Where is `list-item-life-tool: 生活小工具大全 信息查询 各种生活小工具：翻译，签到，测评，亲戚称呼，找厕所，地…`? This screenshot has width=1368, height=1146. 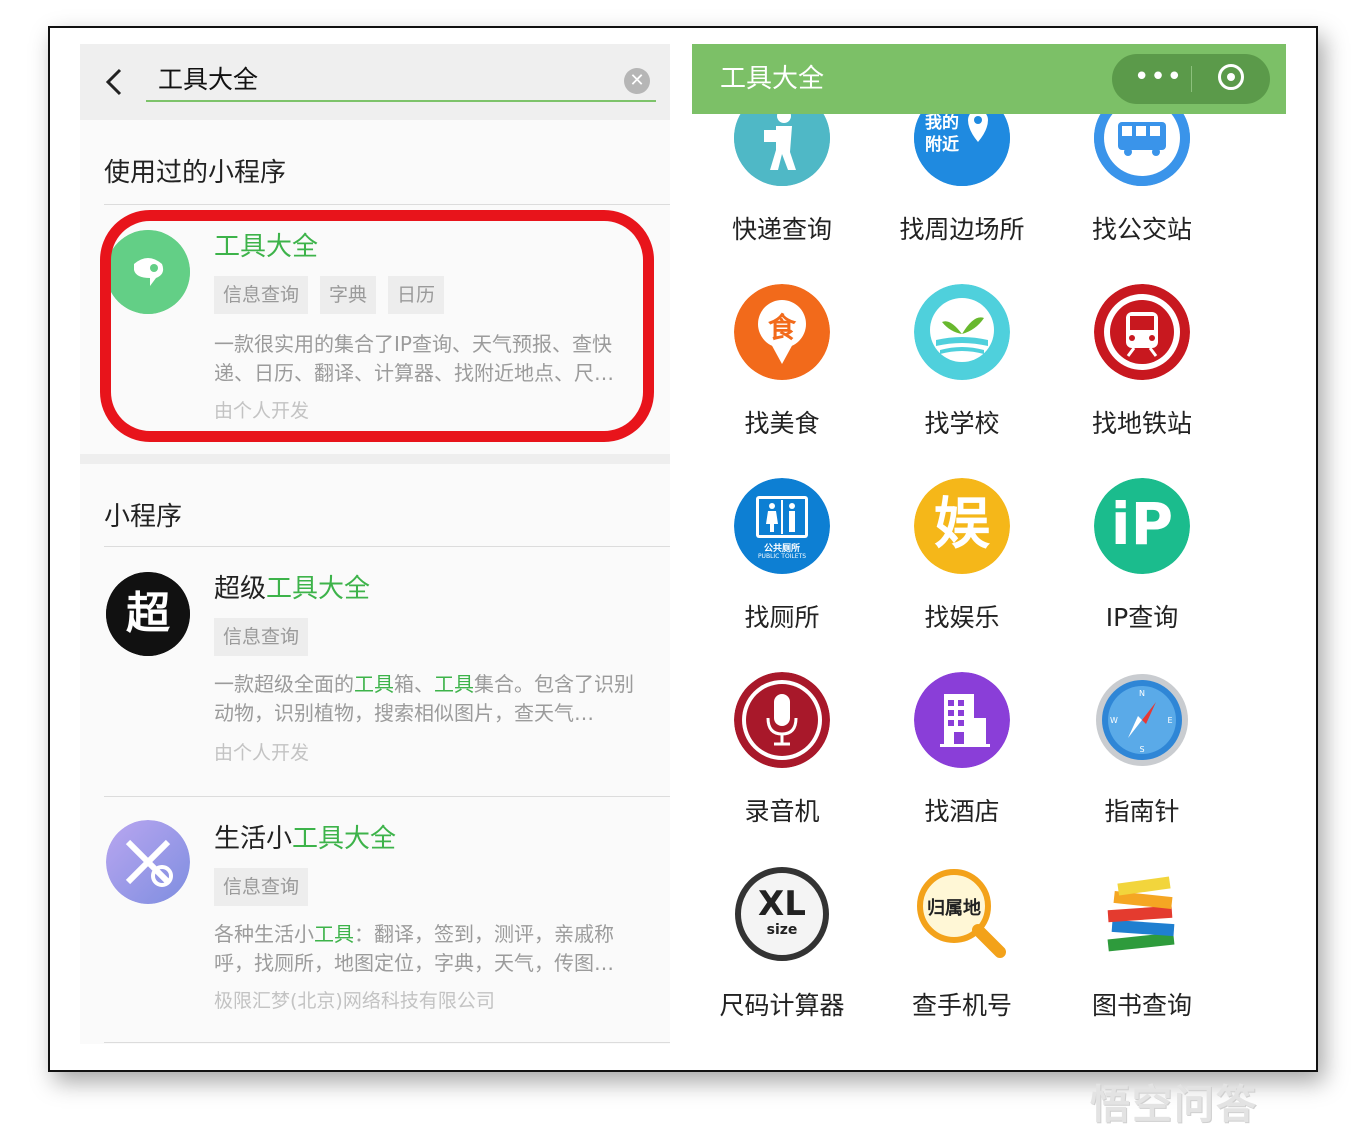 list-item-life-tool: 生活小工具大全 信息查询 各种生活小工具：翻译，签到，测评，亲戚称呼，找厕所，地… is located at coordinates (375, 920).